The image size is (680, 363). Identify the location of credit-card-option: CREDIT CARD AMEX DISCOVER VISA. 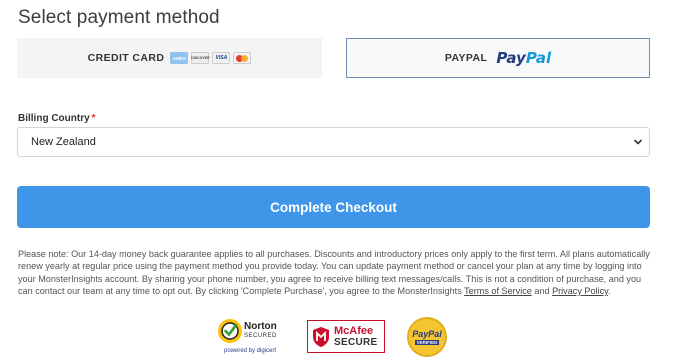
(169, 58).